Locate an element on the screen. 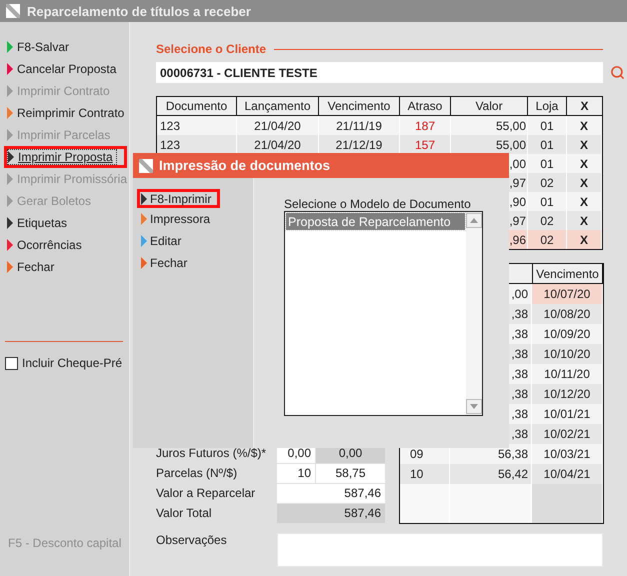  checkbox-label: Incluir Cheque-Pré is located at coordinates (72, 363).